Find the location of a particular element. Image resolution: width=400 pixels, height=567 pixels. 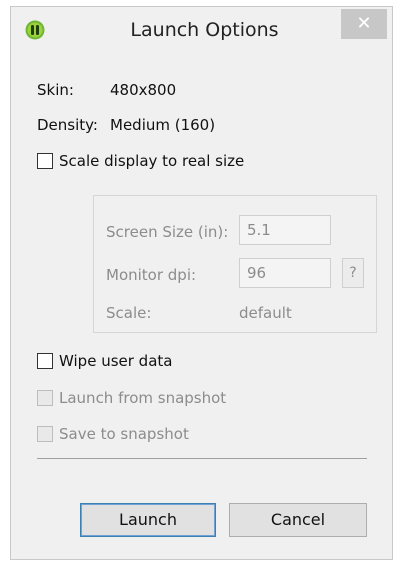

launch-from-snapshot-label: Launch from snapshot is located at coordinates (143, 398).